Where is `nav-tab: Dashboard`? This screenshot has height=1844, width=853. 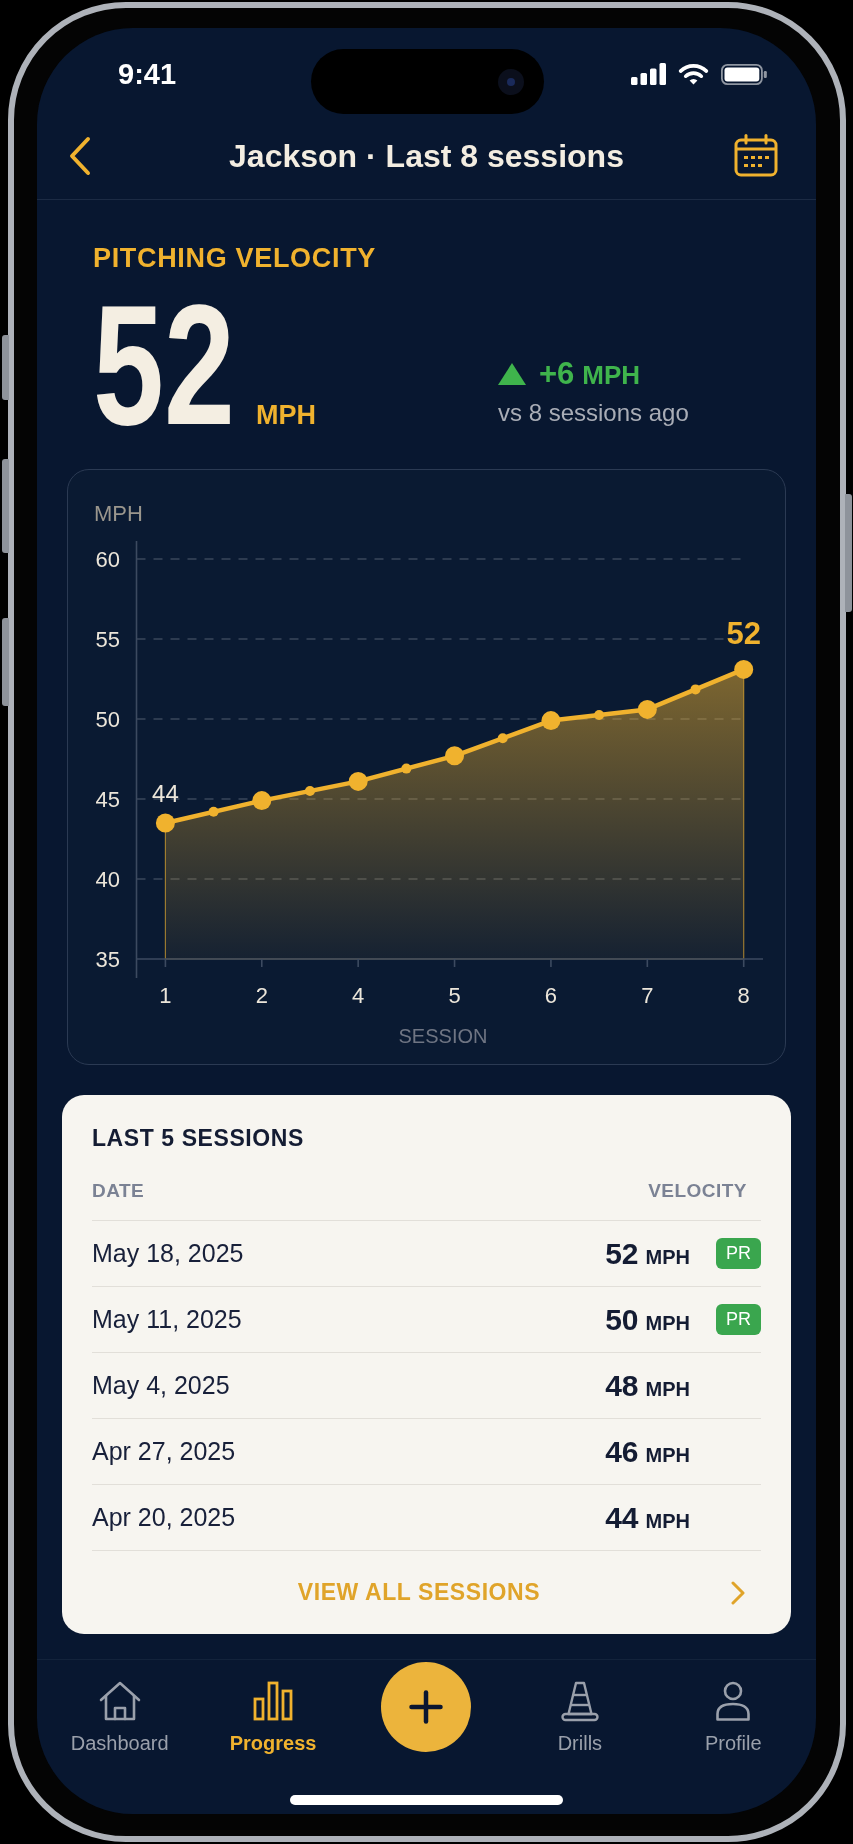
nav-tab: Dashboard is located at coordinates (119, 1718).